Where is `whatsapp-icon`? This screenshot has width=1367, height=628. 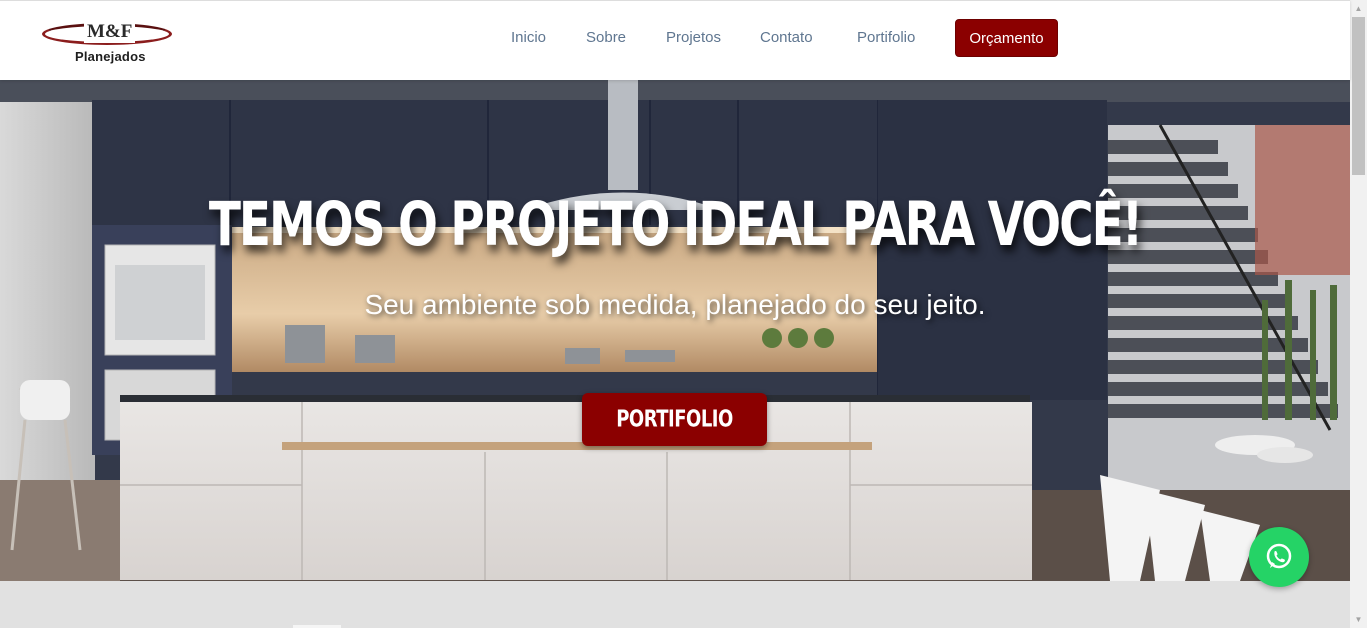 whatsapp-icon is located at coordinates (1279, 556).